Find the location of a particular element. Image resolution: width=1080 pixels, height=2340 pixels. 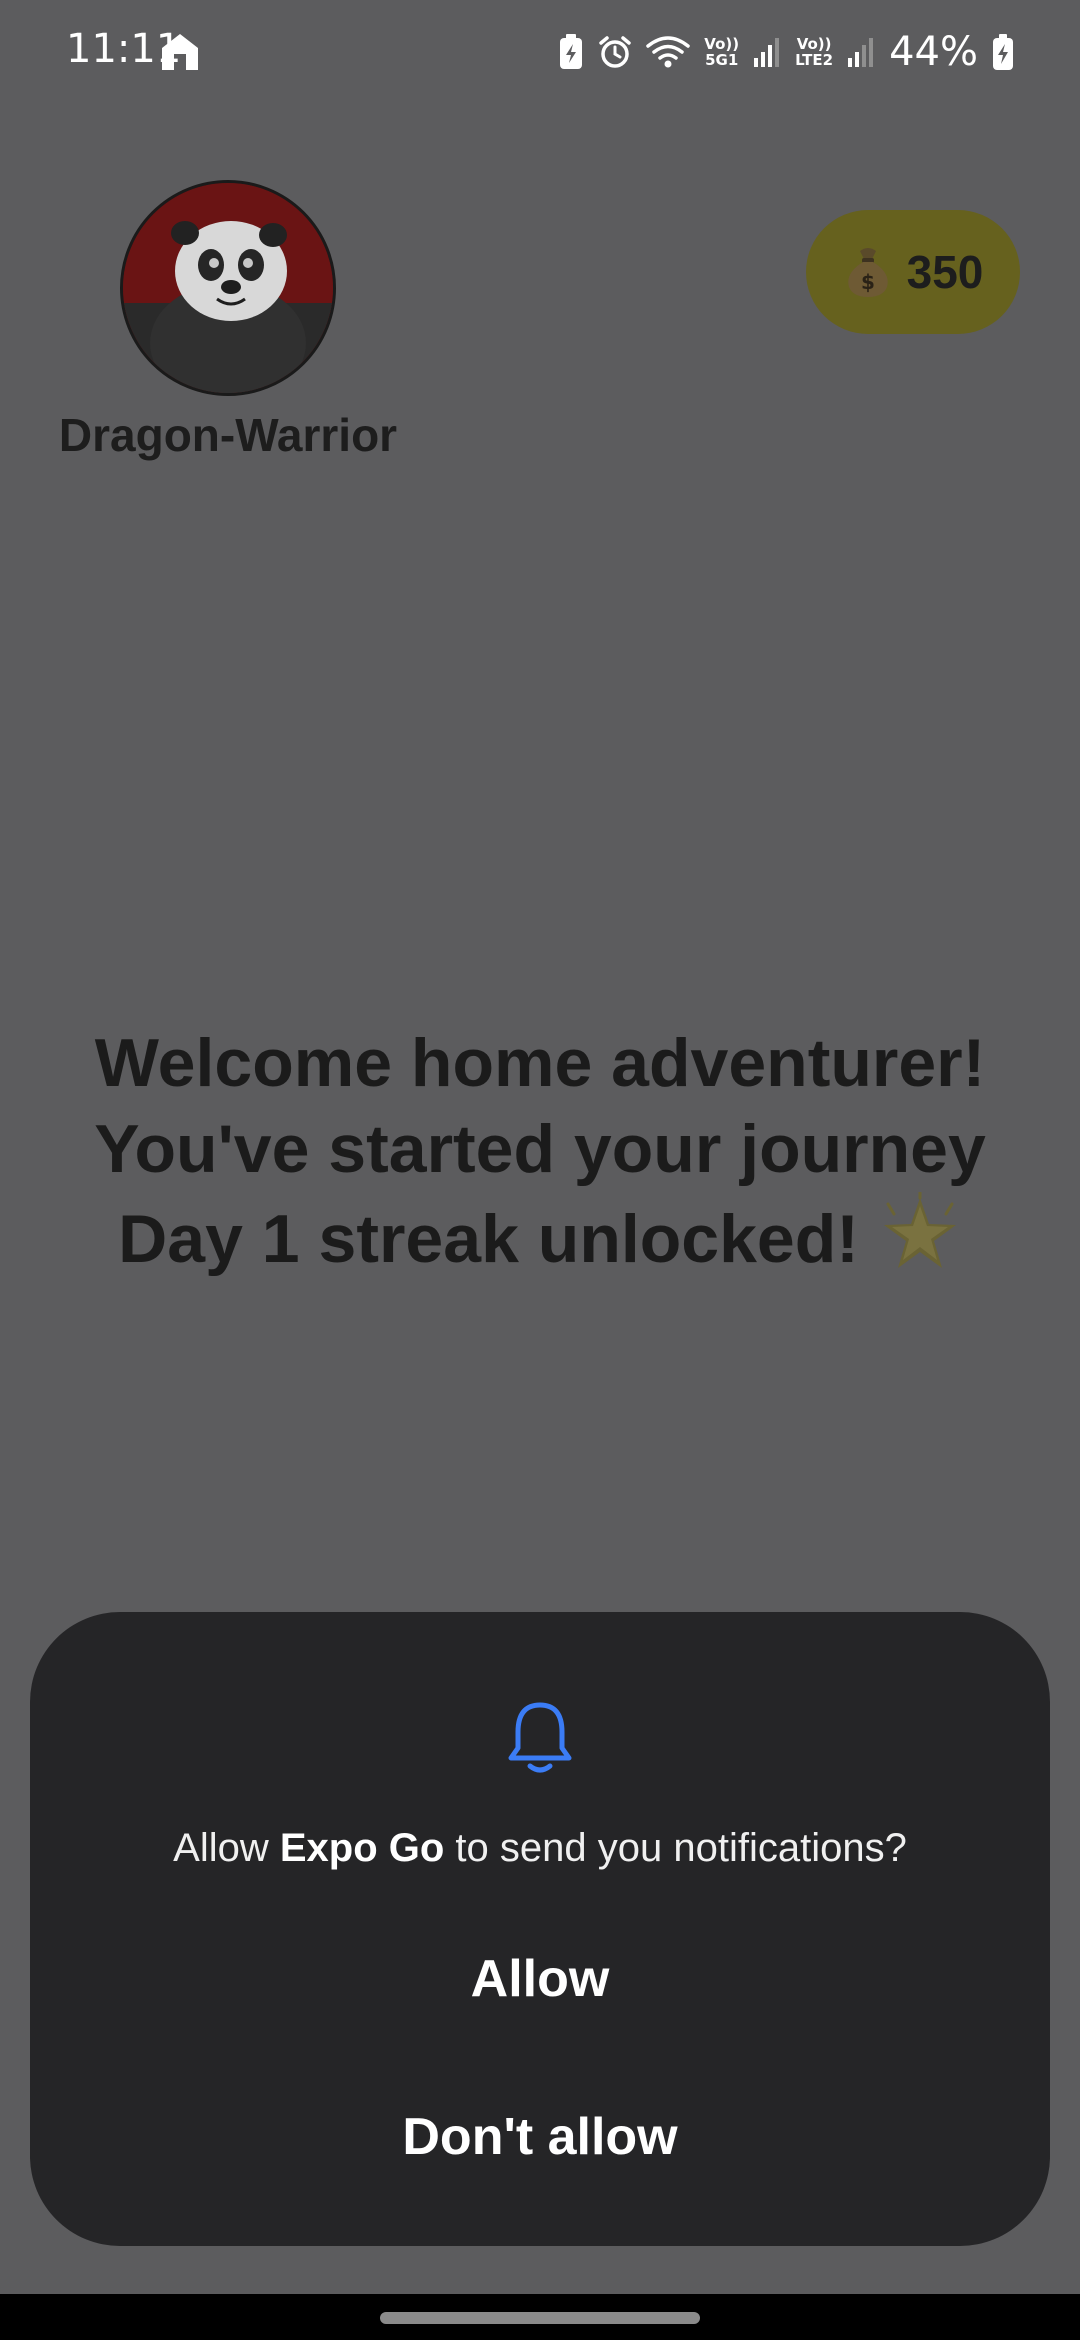

sim1-network-label: Vo)) 5G1 is located at coordinates (721, 52).